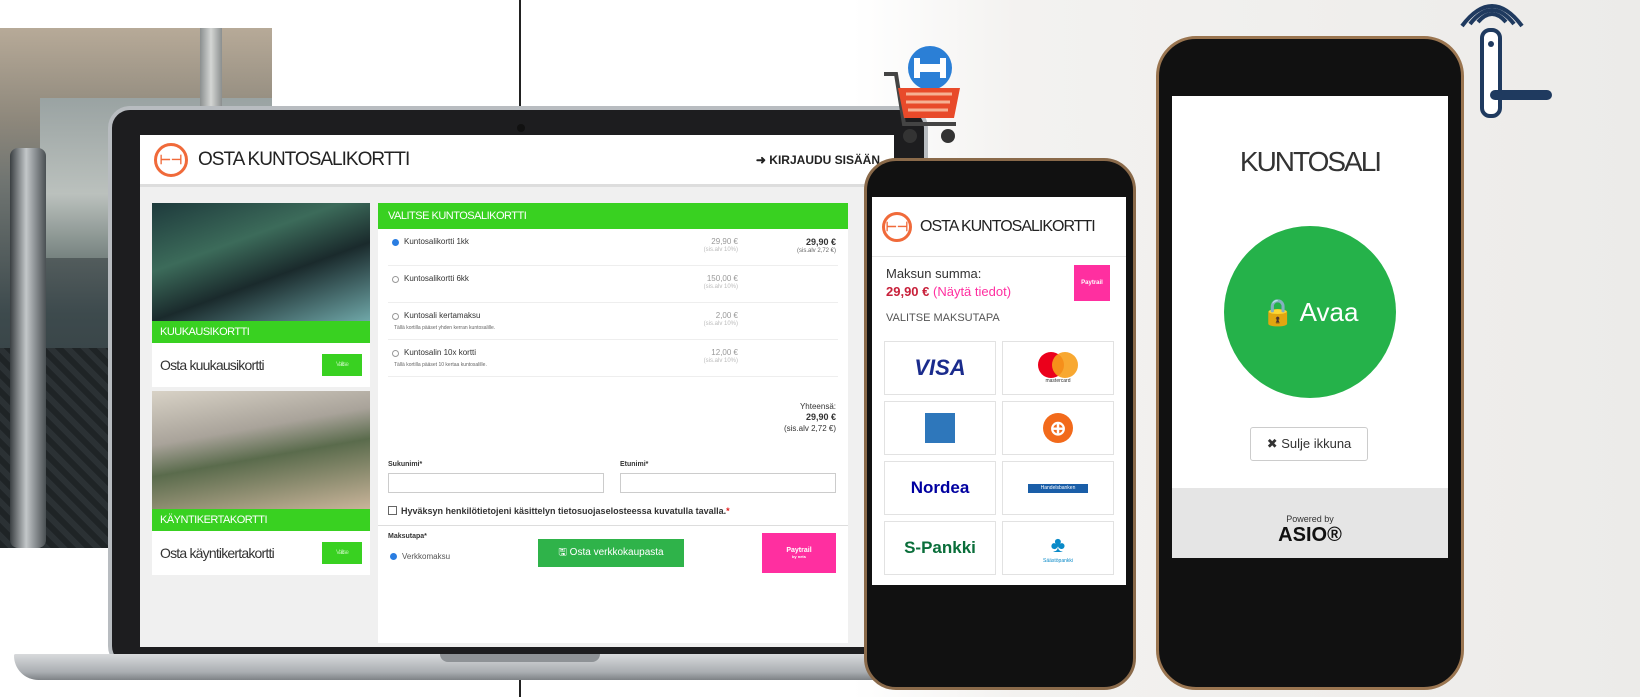 This screenshot has width=1640, height=697. What do you see at coordinates (818, 160) in the screenshot?
I see `login-link: ➜ KIRJAUDU SISÄÄN` at bounding box center [818, 160].